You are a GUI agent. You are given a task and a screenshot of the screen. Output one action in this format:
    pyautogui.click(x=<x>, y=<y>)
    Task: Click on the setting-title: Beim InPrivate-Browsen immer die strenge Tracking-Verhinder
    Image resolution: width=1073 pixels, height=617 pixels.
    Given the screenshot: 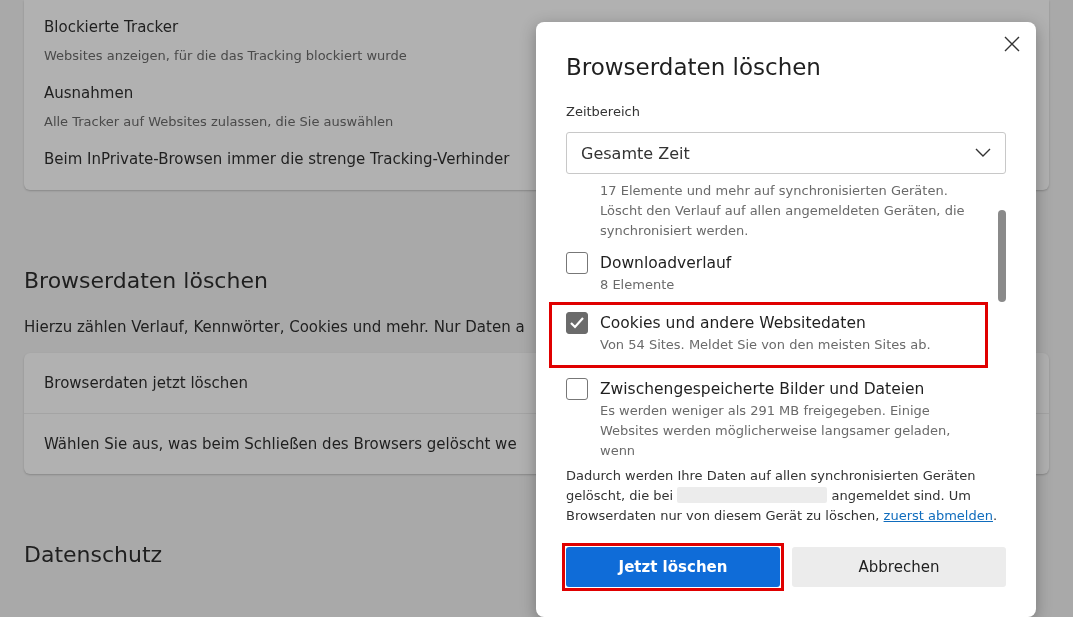 What is the action you would take?
    pyautogui.click(x=277, y=159)
    